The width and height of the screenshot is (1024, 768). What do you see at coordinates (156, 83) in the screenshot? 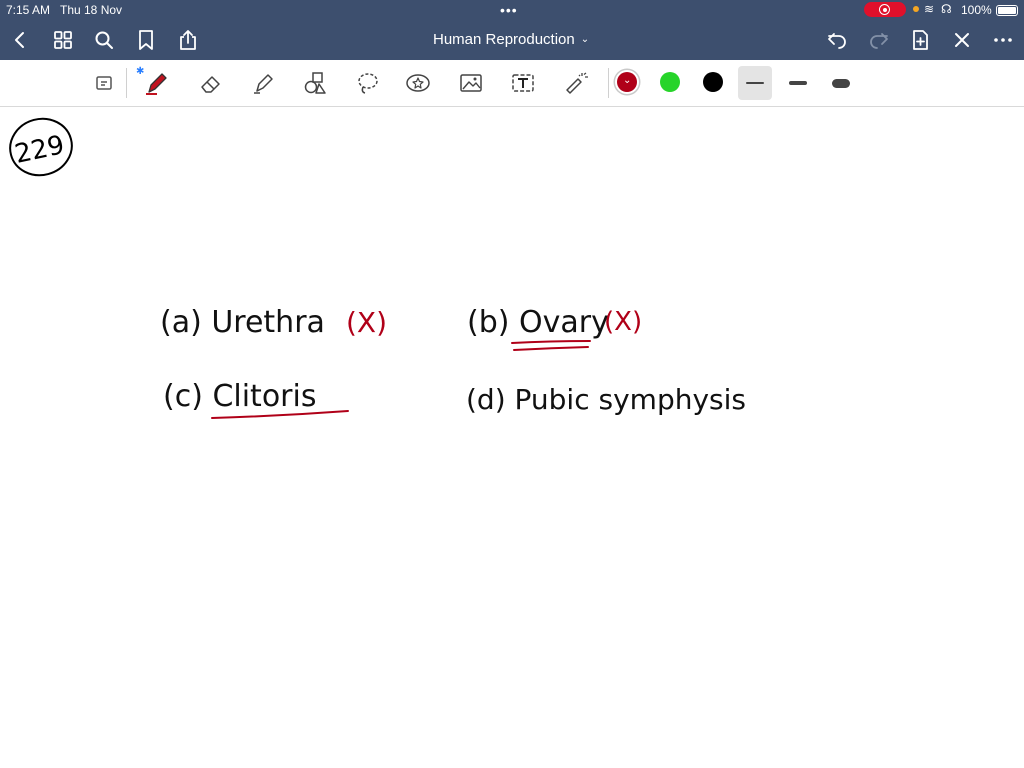
I see `pen-icon` at bounding box center [156, 83].